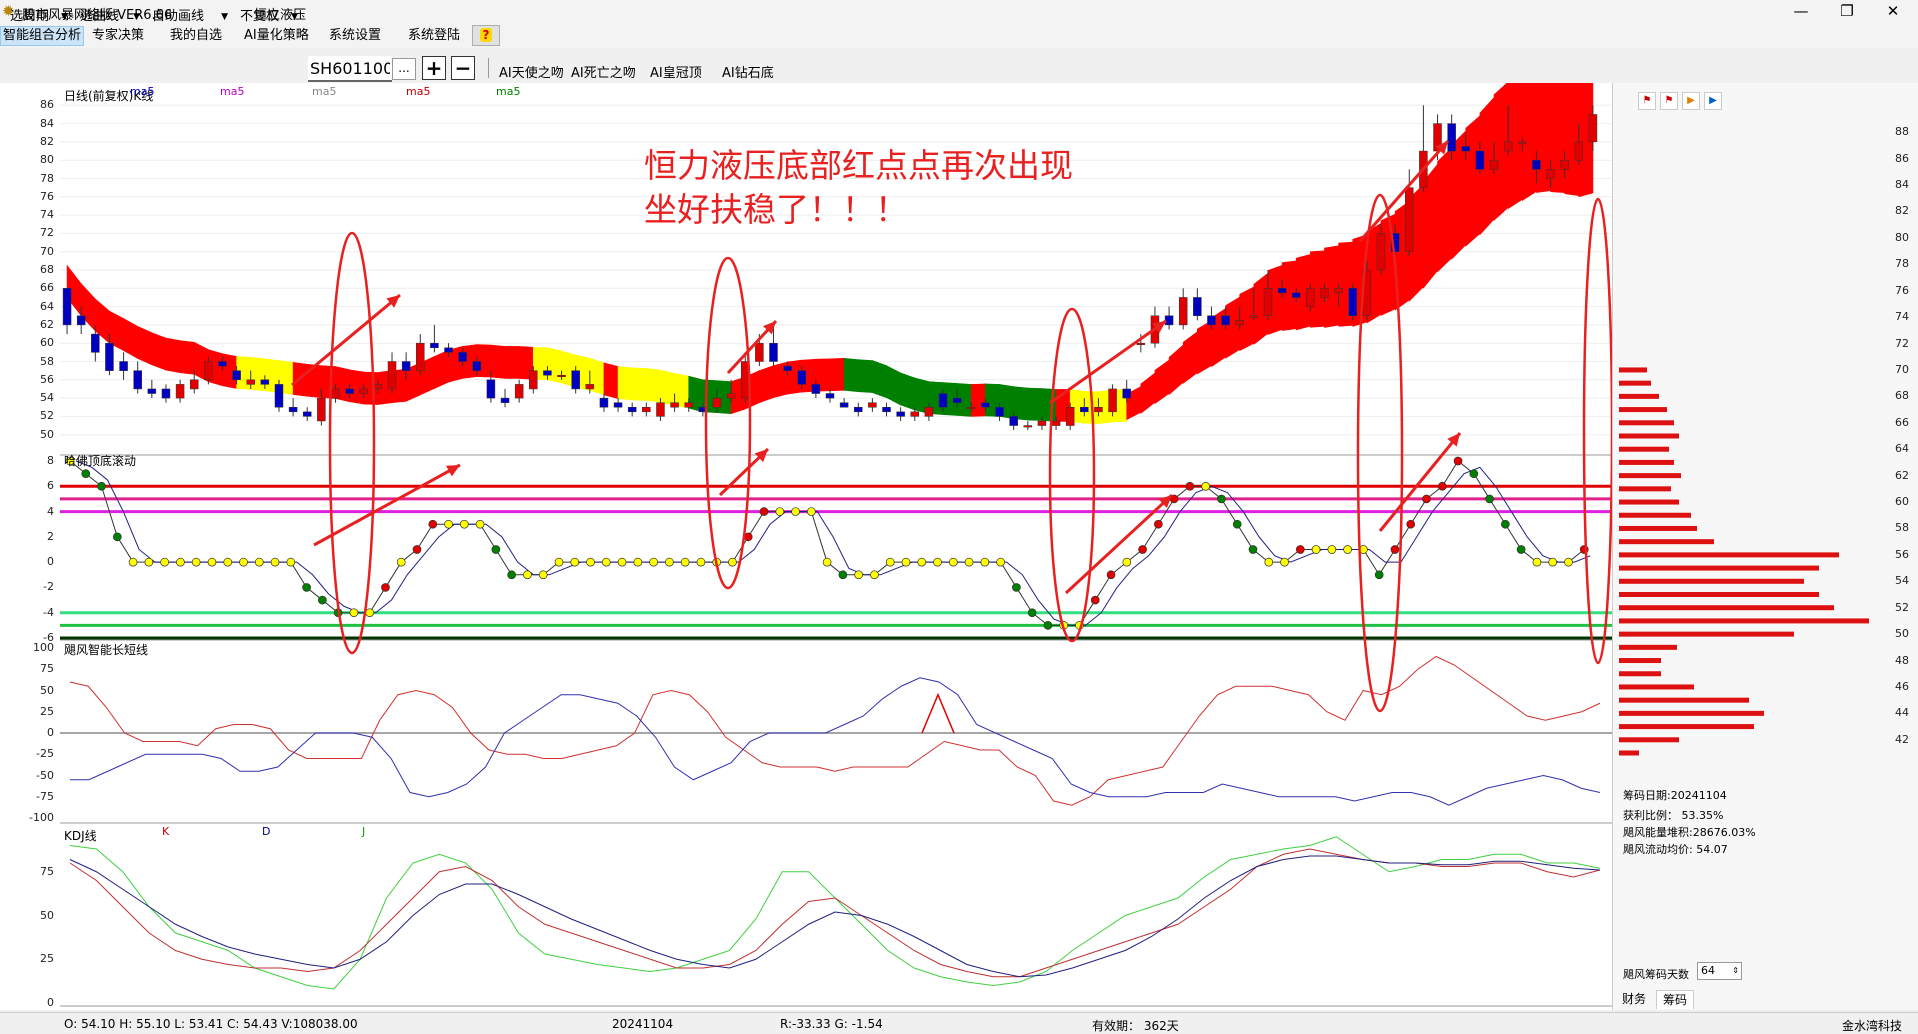 The image size is (1918, 1034). I want to click on y-tick-label: 78, so click(47, 178).